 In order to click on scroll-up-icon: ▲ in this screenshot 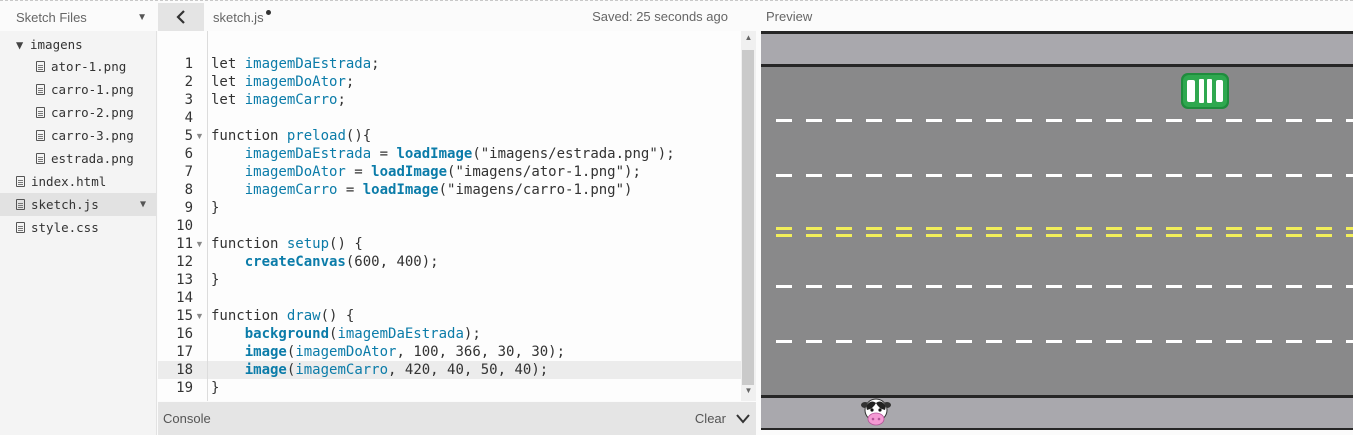, I will do `click(748, 40)`.